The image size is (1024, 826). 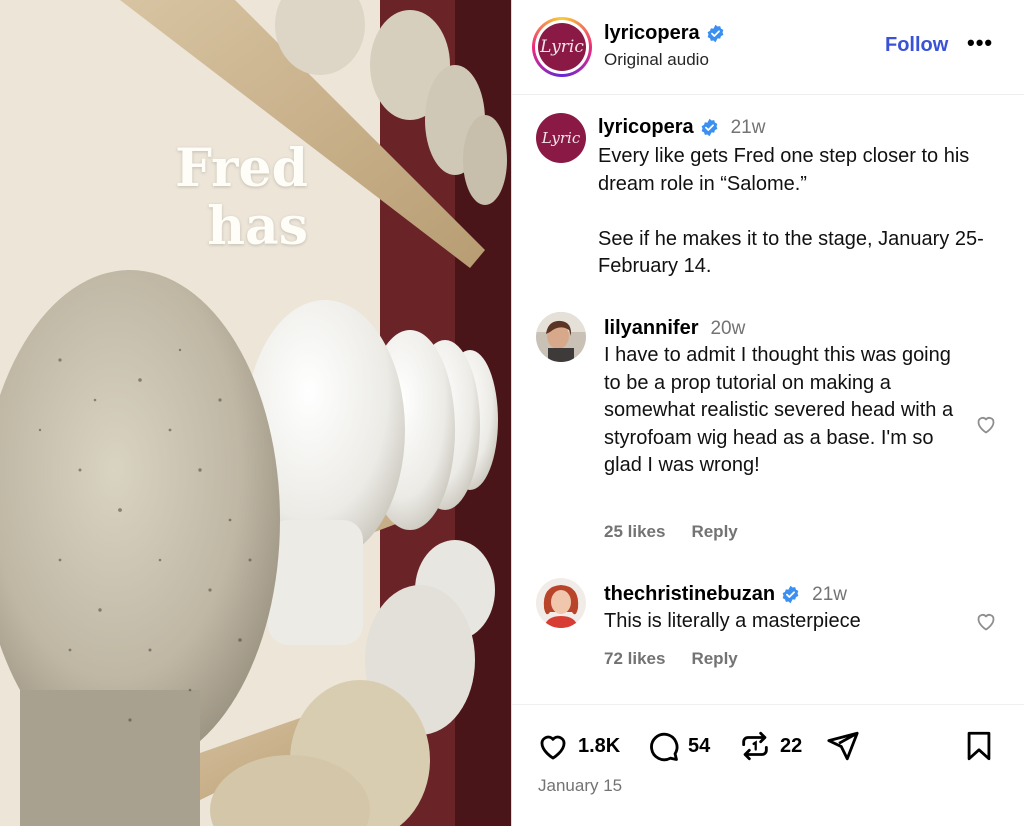 What do you see at coordinates (829, 595) in the screenshot?
I see `comment-time: 21w` at bounding box center [829, 595].